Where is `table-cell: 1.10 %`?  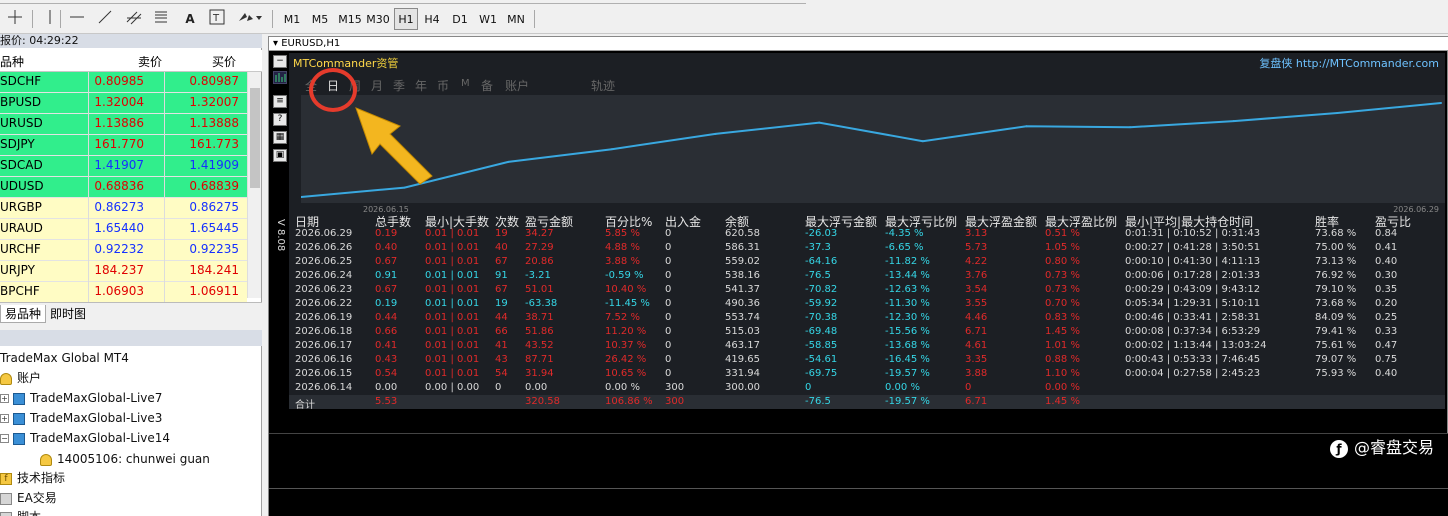 table-cell: 1.10 % is located at coordinates (1062, 373).